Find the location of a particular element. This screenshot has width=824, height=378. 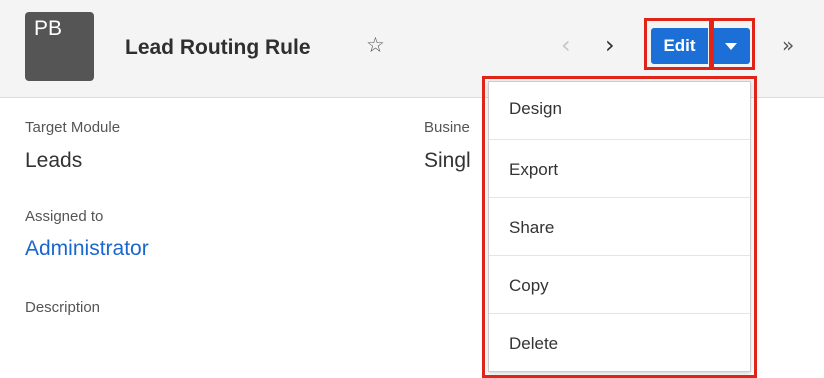

assigned-user-link: Administrator is located at coordinates (87, 249).